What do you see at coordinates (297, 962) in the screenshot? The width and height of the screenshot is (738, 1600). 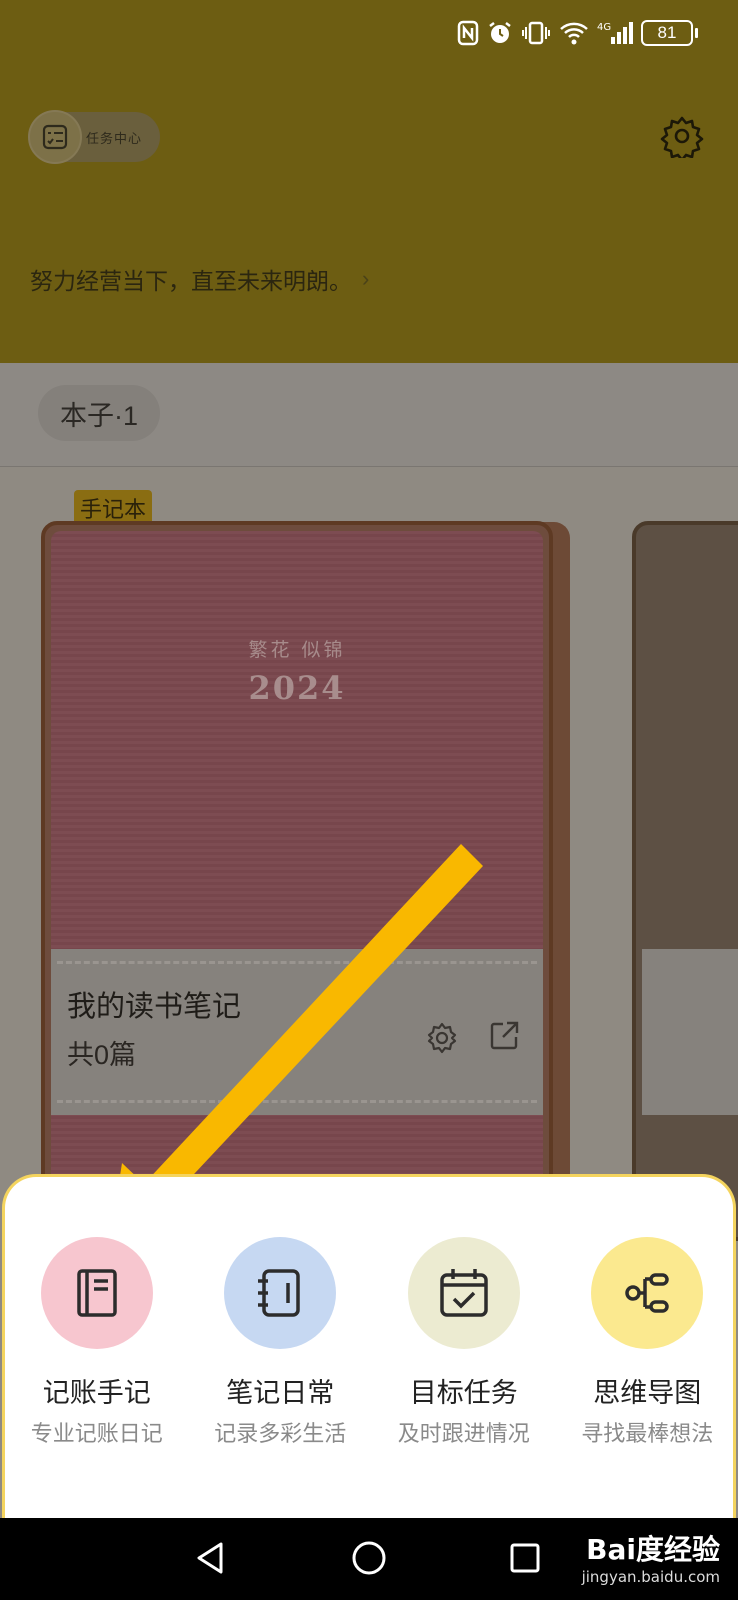 I see `label-dash-top` at bounding box center [297, 962].